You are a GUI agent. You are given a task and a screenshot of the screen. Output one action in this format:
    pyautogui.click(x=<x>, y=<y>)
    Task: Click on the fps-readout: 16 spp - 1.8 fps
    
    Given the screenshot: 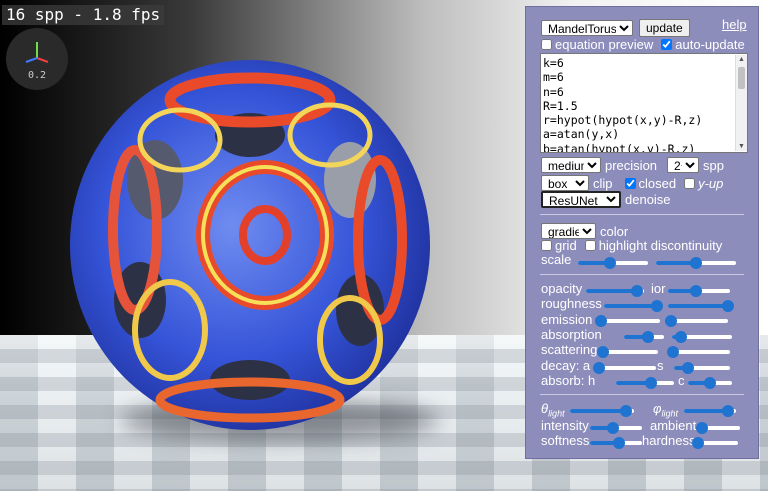 What is the action you would take?
    pyautogui.click(x=83, y=15)
    